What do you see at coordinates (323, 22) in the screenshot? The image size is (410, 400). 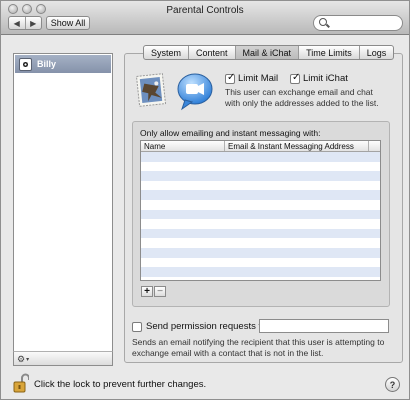 I see `search-icon` at bounding box center [323, 22].